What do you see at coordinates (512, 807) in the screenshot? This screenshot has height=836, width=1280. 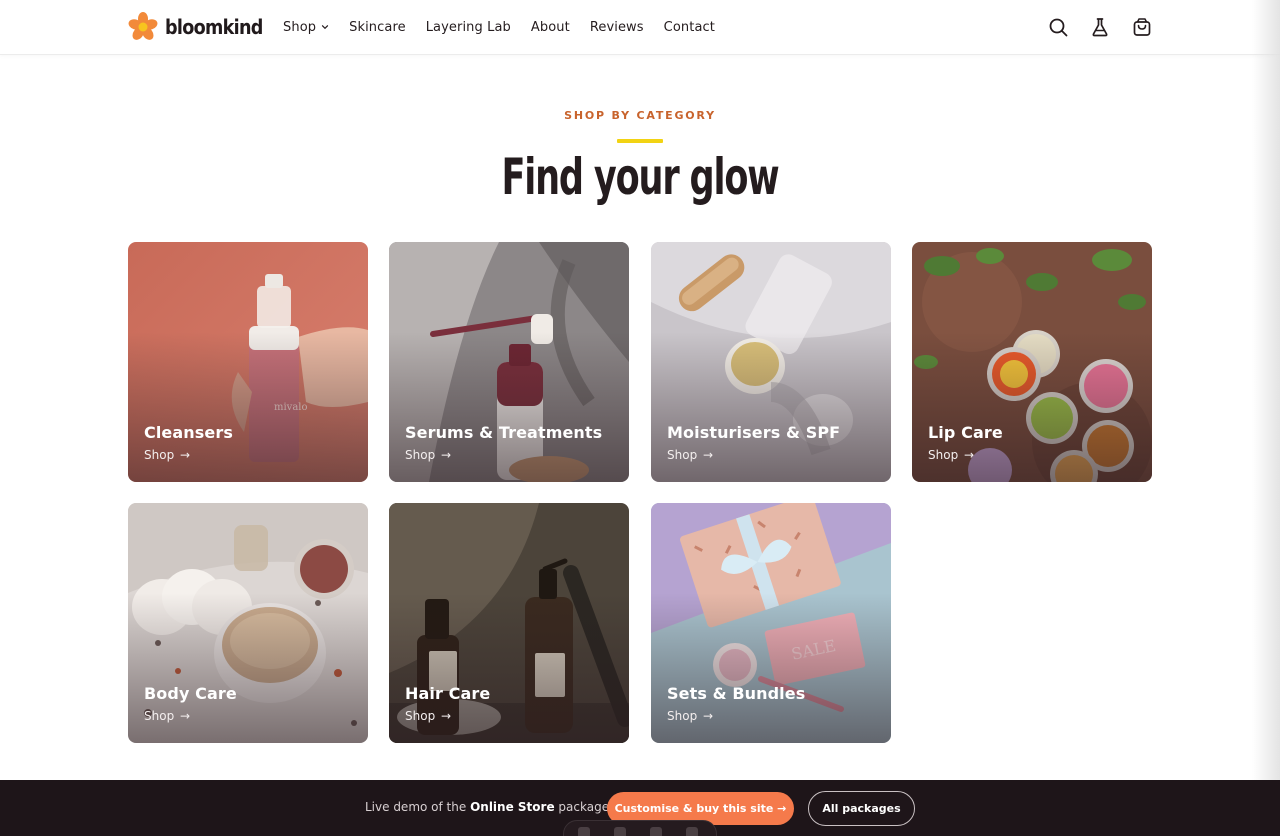 I see `demo-package-name: Online Store` at bounding box center [512, 807].